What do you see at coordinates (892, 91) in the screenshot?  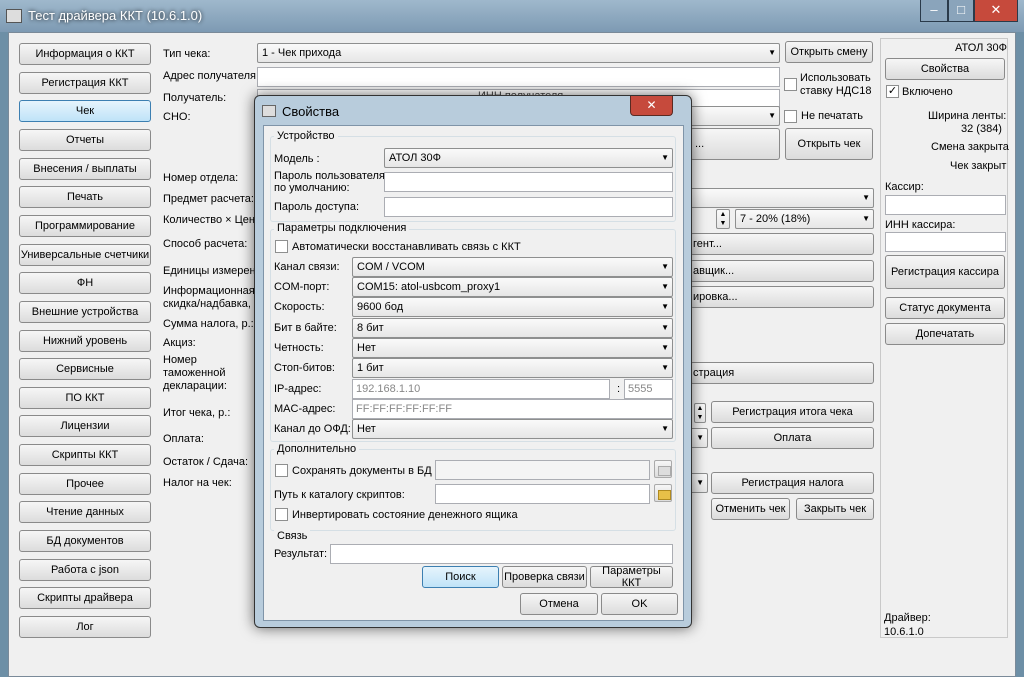 I see `enabled-checkbox: ✓` at bounding box center [892, 91].